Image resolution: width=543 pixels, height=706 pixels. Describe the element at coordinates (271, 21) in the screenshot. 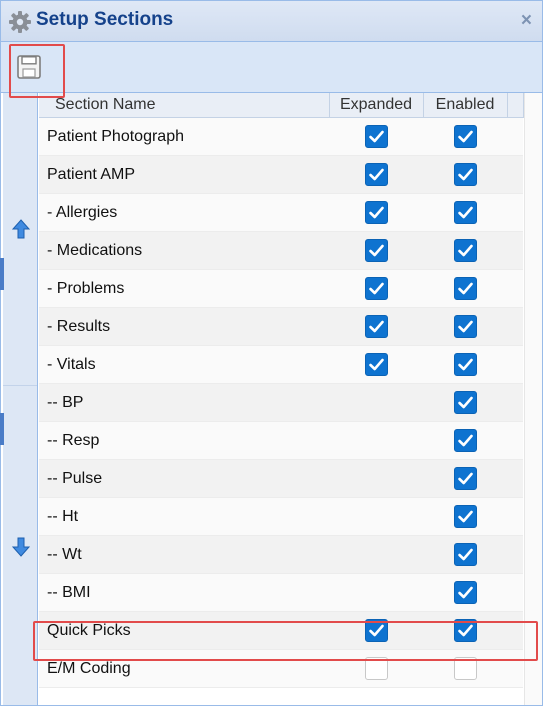

I see `dialog-titlebar: Setup Sections ×` at that location.